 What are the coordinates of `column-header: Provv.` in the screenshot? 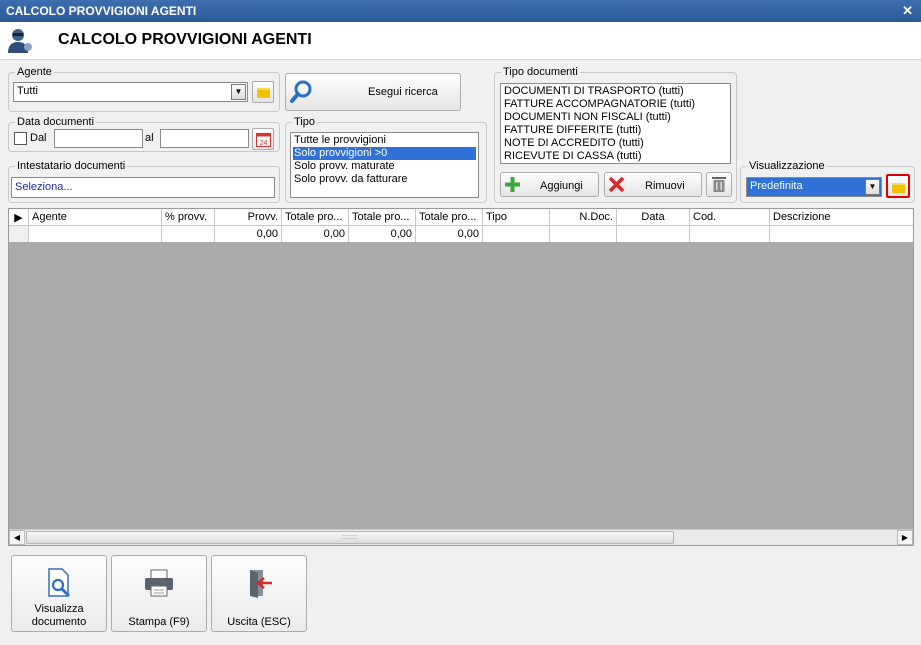 It's located at (248, 217).